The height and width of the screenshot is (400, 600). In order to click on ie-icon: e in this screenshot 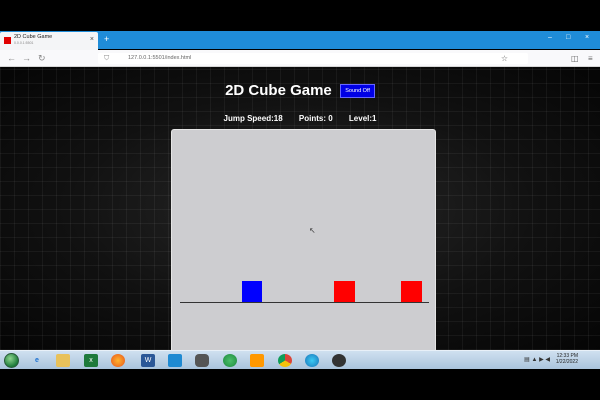, I will do `click(37, 360)`.